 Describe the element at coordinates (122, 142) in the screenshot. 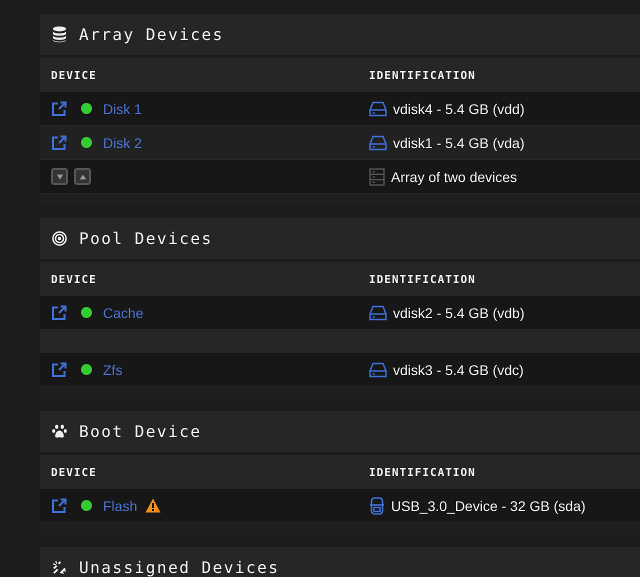

I see `device-link: Disk 2` at that location.